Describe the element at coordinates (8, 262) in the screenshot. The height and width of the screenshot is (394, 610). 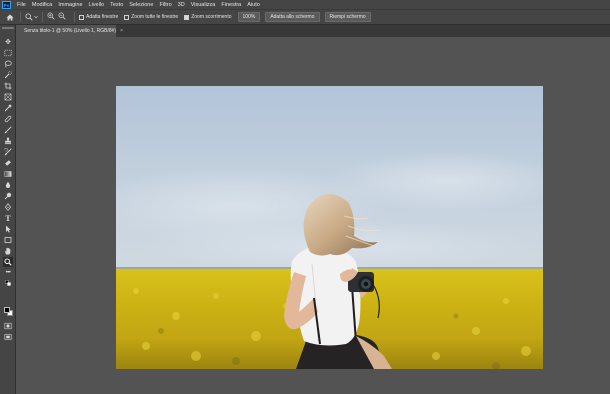
I see `zoom-tool-icon` at that location.